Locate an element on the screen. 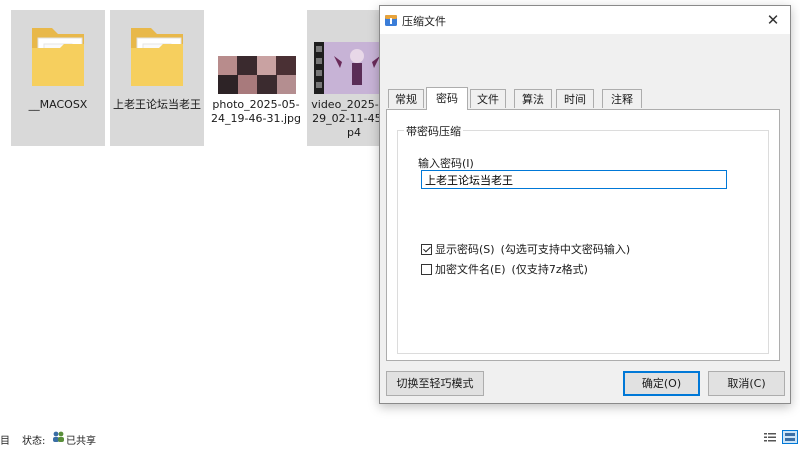 Image resolution: width=800 pixels, height=449 pixels. large-icons-view-icon is located at coordinates (790, 437).